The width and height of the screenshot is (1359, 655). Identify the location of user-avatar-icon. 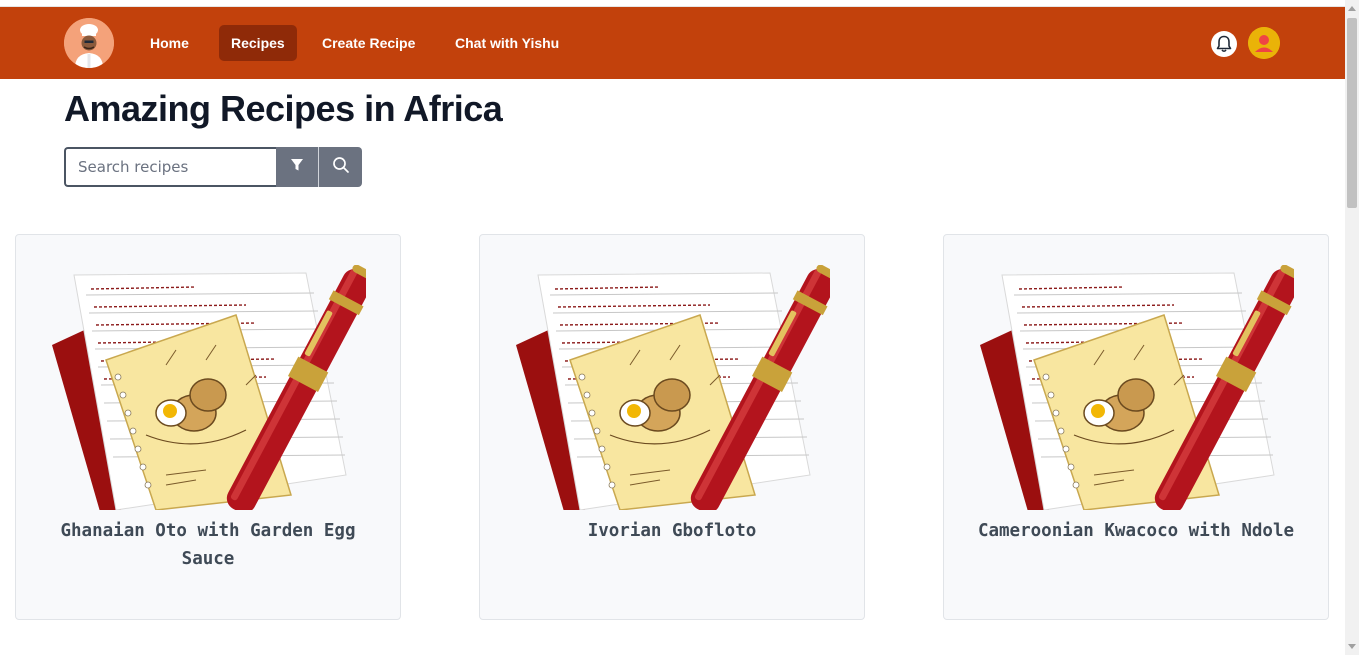
(1264, 43).